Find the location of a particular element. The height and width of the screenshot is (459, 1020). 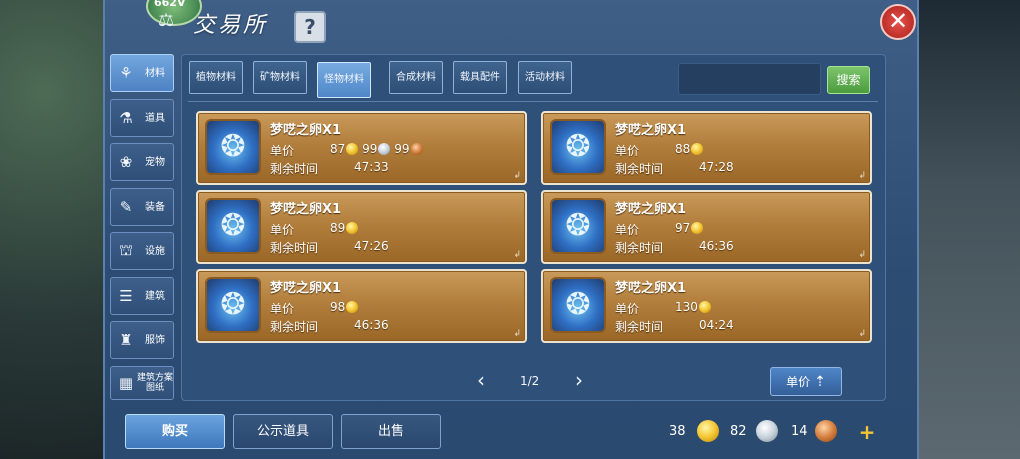

gold-amount: 98 is located at coordinates (338, 307).